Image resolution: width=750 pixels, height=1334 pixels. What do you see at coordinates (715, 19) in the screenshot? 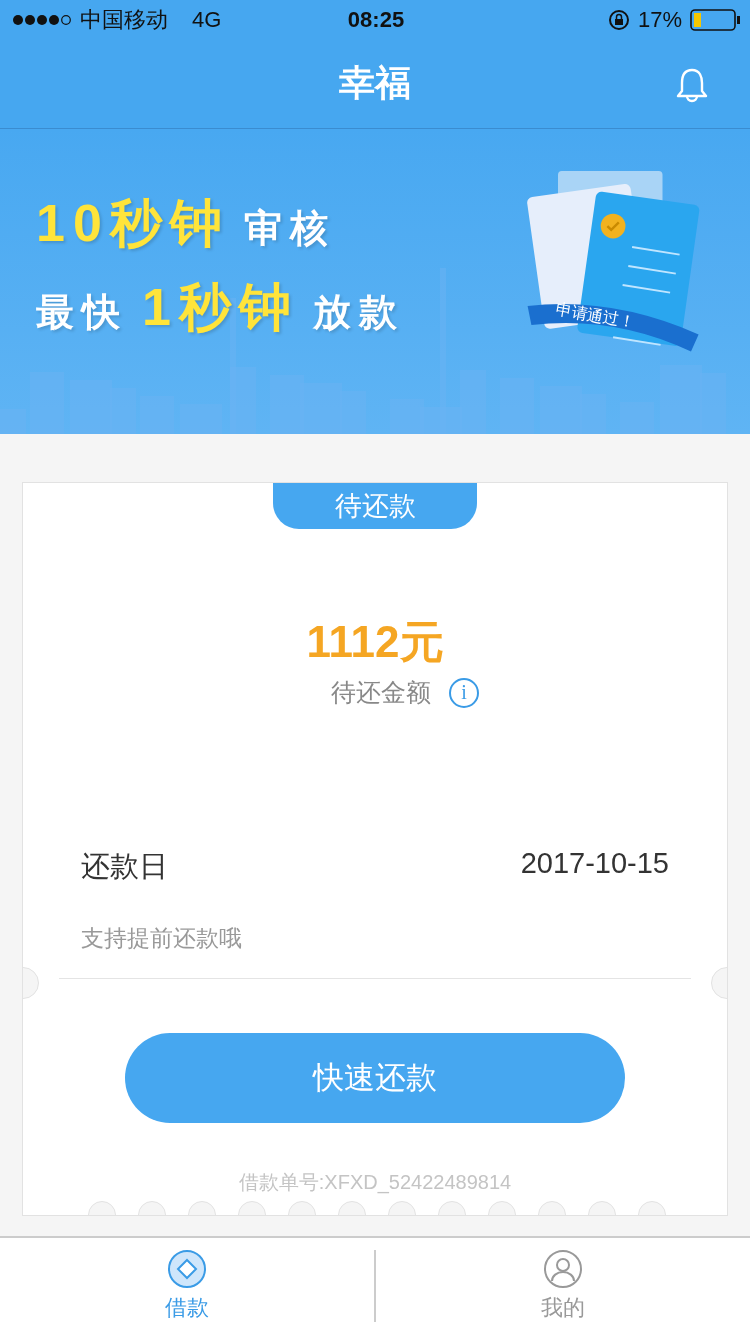
I see `battery-icon` at bounding box center [715, 19].